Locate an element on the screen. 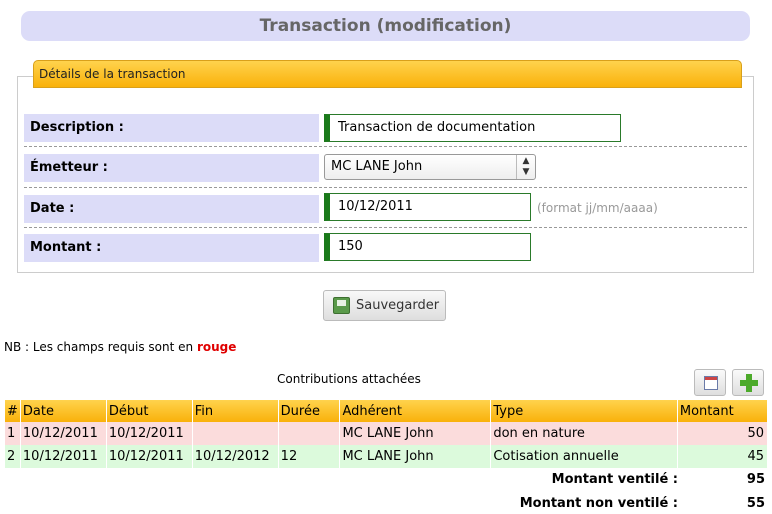 The image size is (772, 514). emetteur-select: MC LANE John ▲ ▼ is located at coordinates (430, 167).